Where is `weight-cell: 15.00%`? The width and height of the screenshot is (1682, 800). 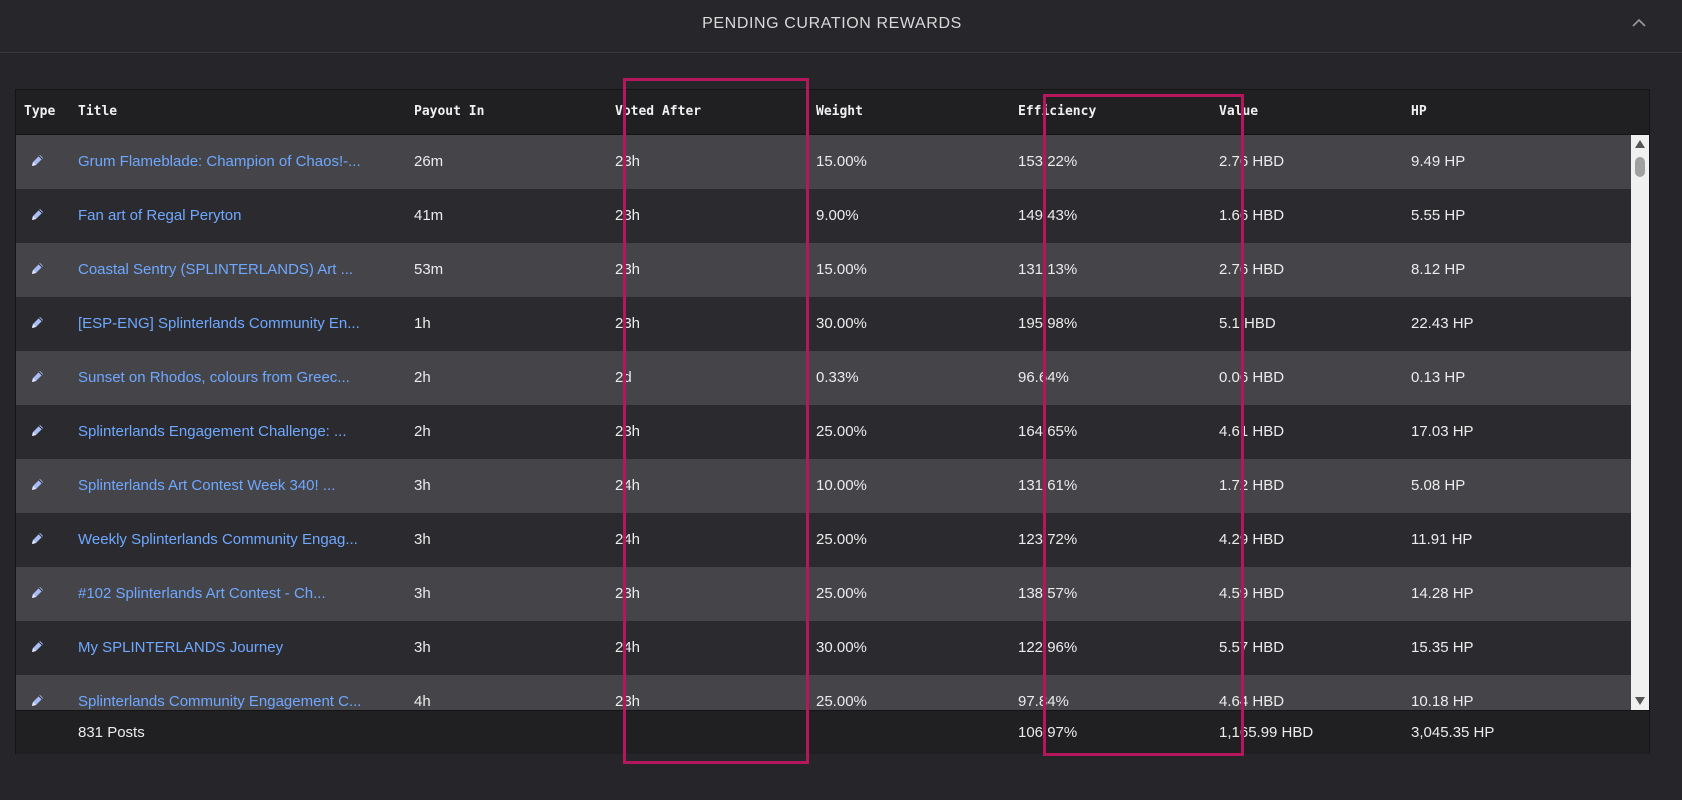 weight-cell: 15.00% is located at coordinates (841, 269).